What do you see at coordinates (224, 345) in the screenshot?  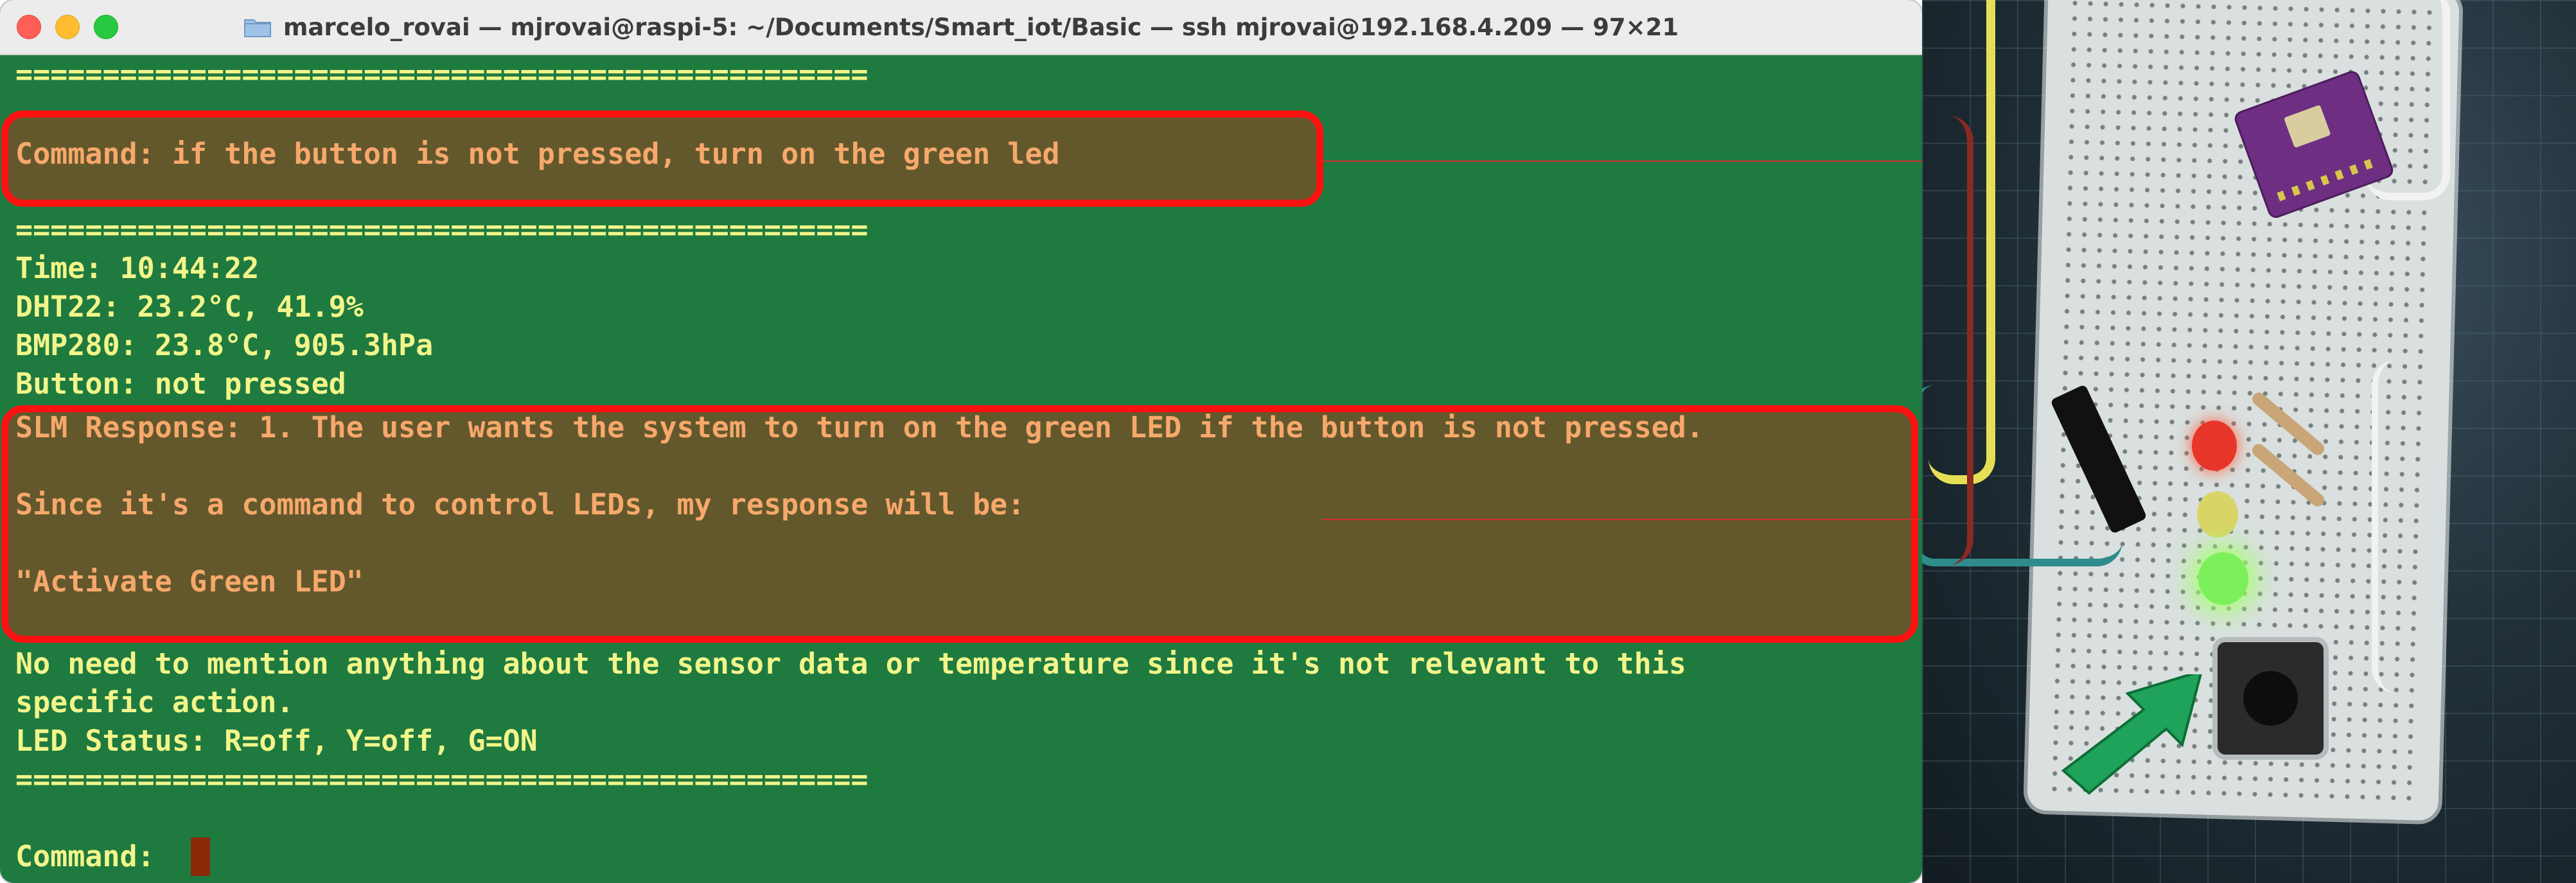 I see `bmp280-line: BMP280: 23.8°C, 905.3hPa` at bounding box center [224, 345].